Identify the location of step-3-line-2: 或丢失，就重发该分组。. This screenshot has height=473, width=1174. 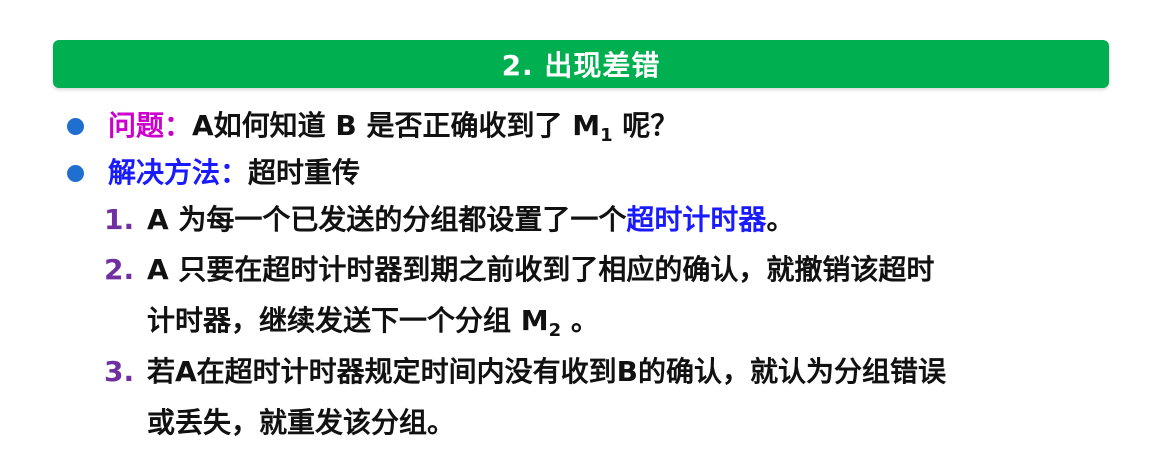
(301, 423).